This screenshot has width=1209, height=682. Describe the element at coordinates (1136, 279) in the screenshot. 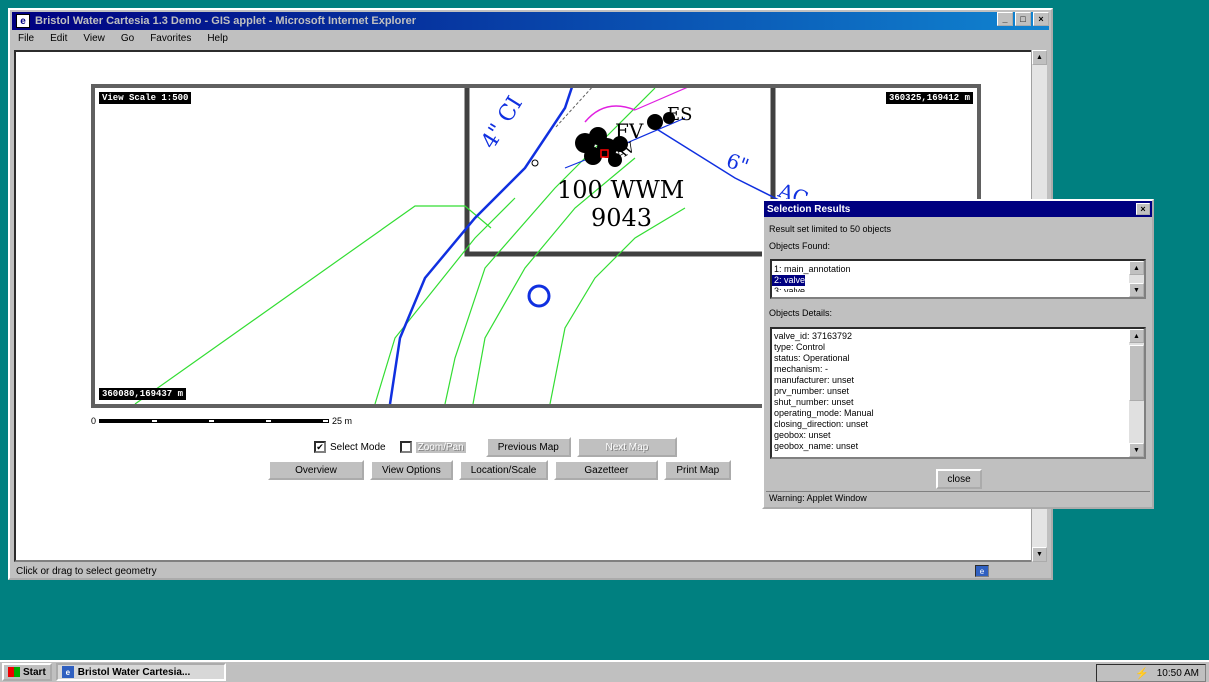

I see `objects-list-scrollbar: ▲ ▼` at that location.